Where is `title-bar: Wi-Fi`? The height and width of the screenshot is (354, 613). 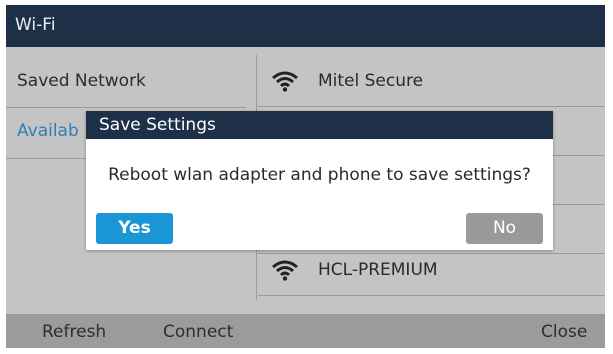 title-bar: Wi-Fi is located at coordinates (305, 26).